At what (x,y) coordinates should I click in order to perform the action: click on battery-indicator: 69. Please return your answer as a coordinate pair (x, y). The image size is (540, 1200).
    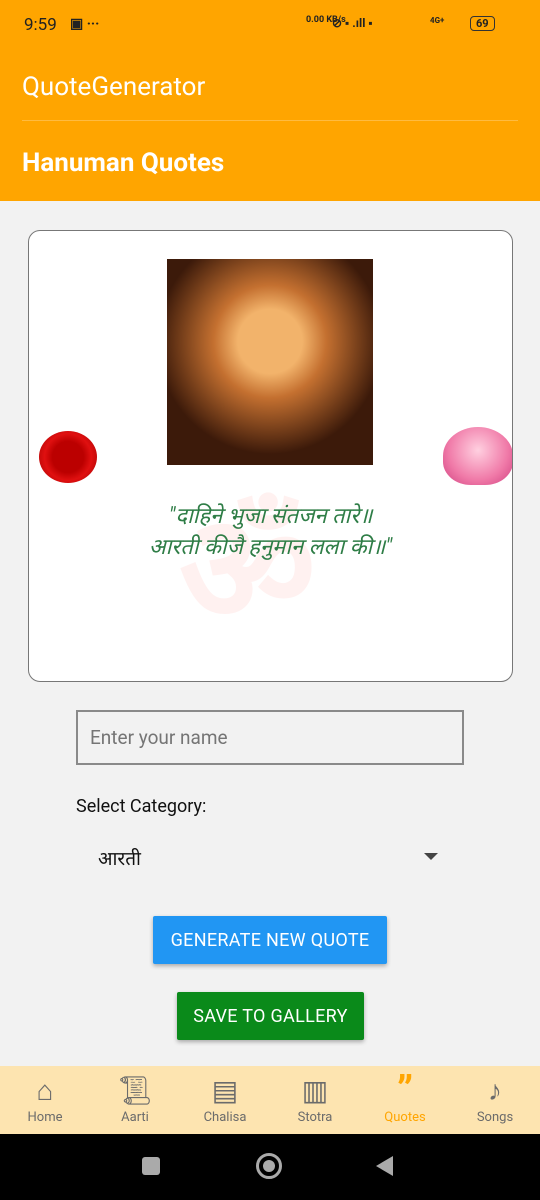
    Looking at the image, I should click on (482, 23).